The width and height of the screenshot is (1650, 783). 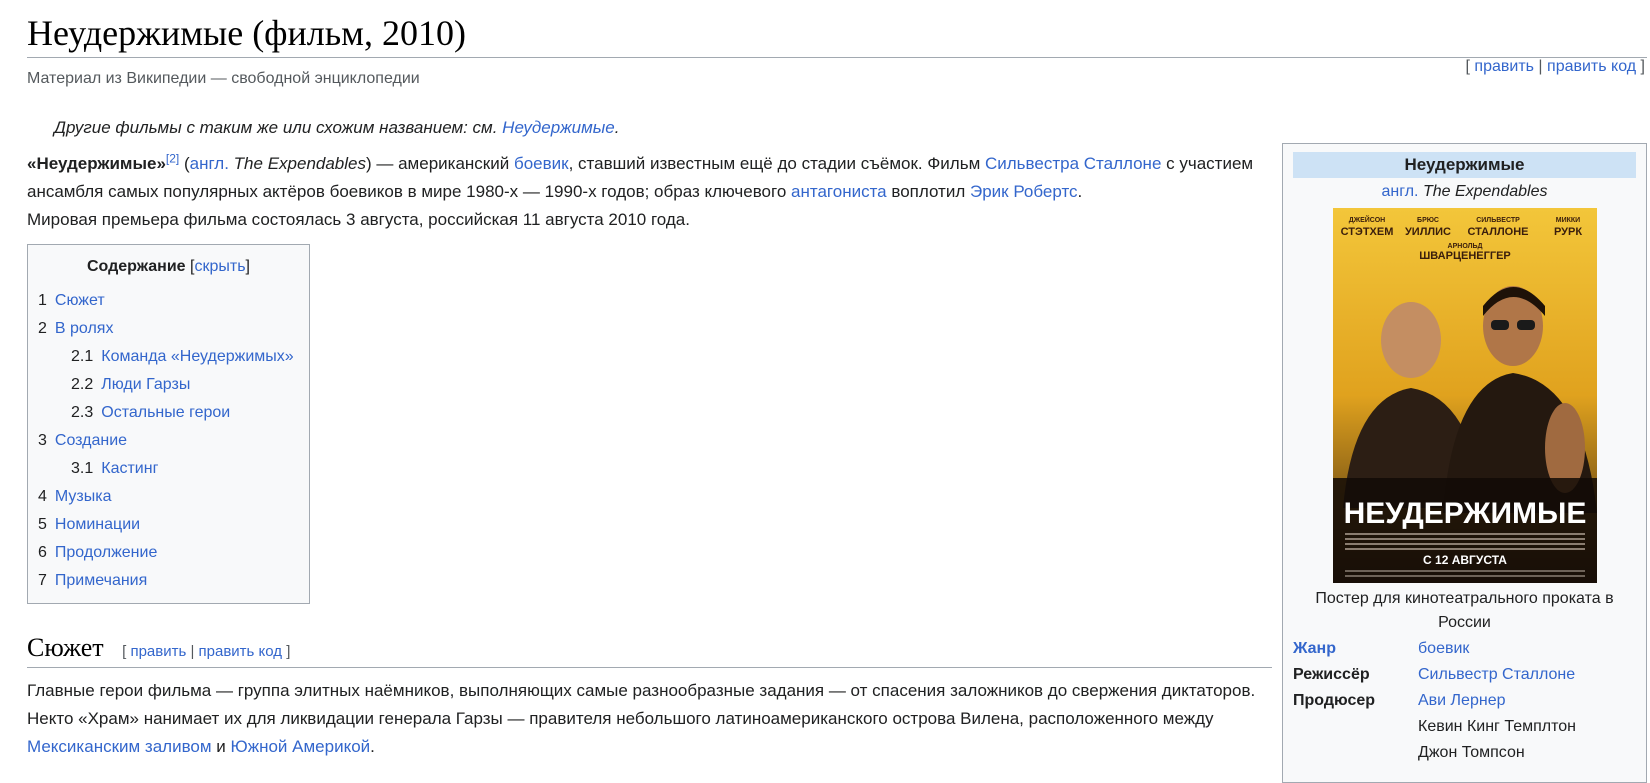 What do you see at coordinates (168, 553) in the screenshot?
I see `toc-item: 6 Продолжение` at bounding box center [168, 553].